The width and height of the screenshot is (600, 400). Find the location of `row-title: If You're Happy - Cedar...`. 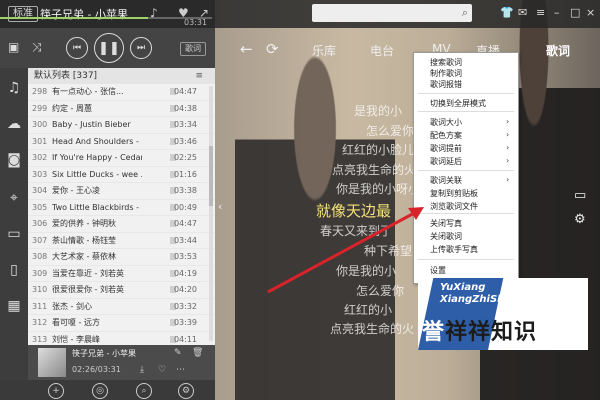

row-title: If You're Happy - Cedar... is located at coordinates (97, 157).